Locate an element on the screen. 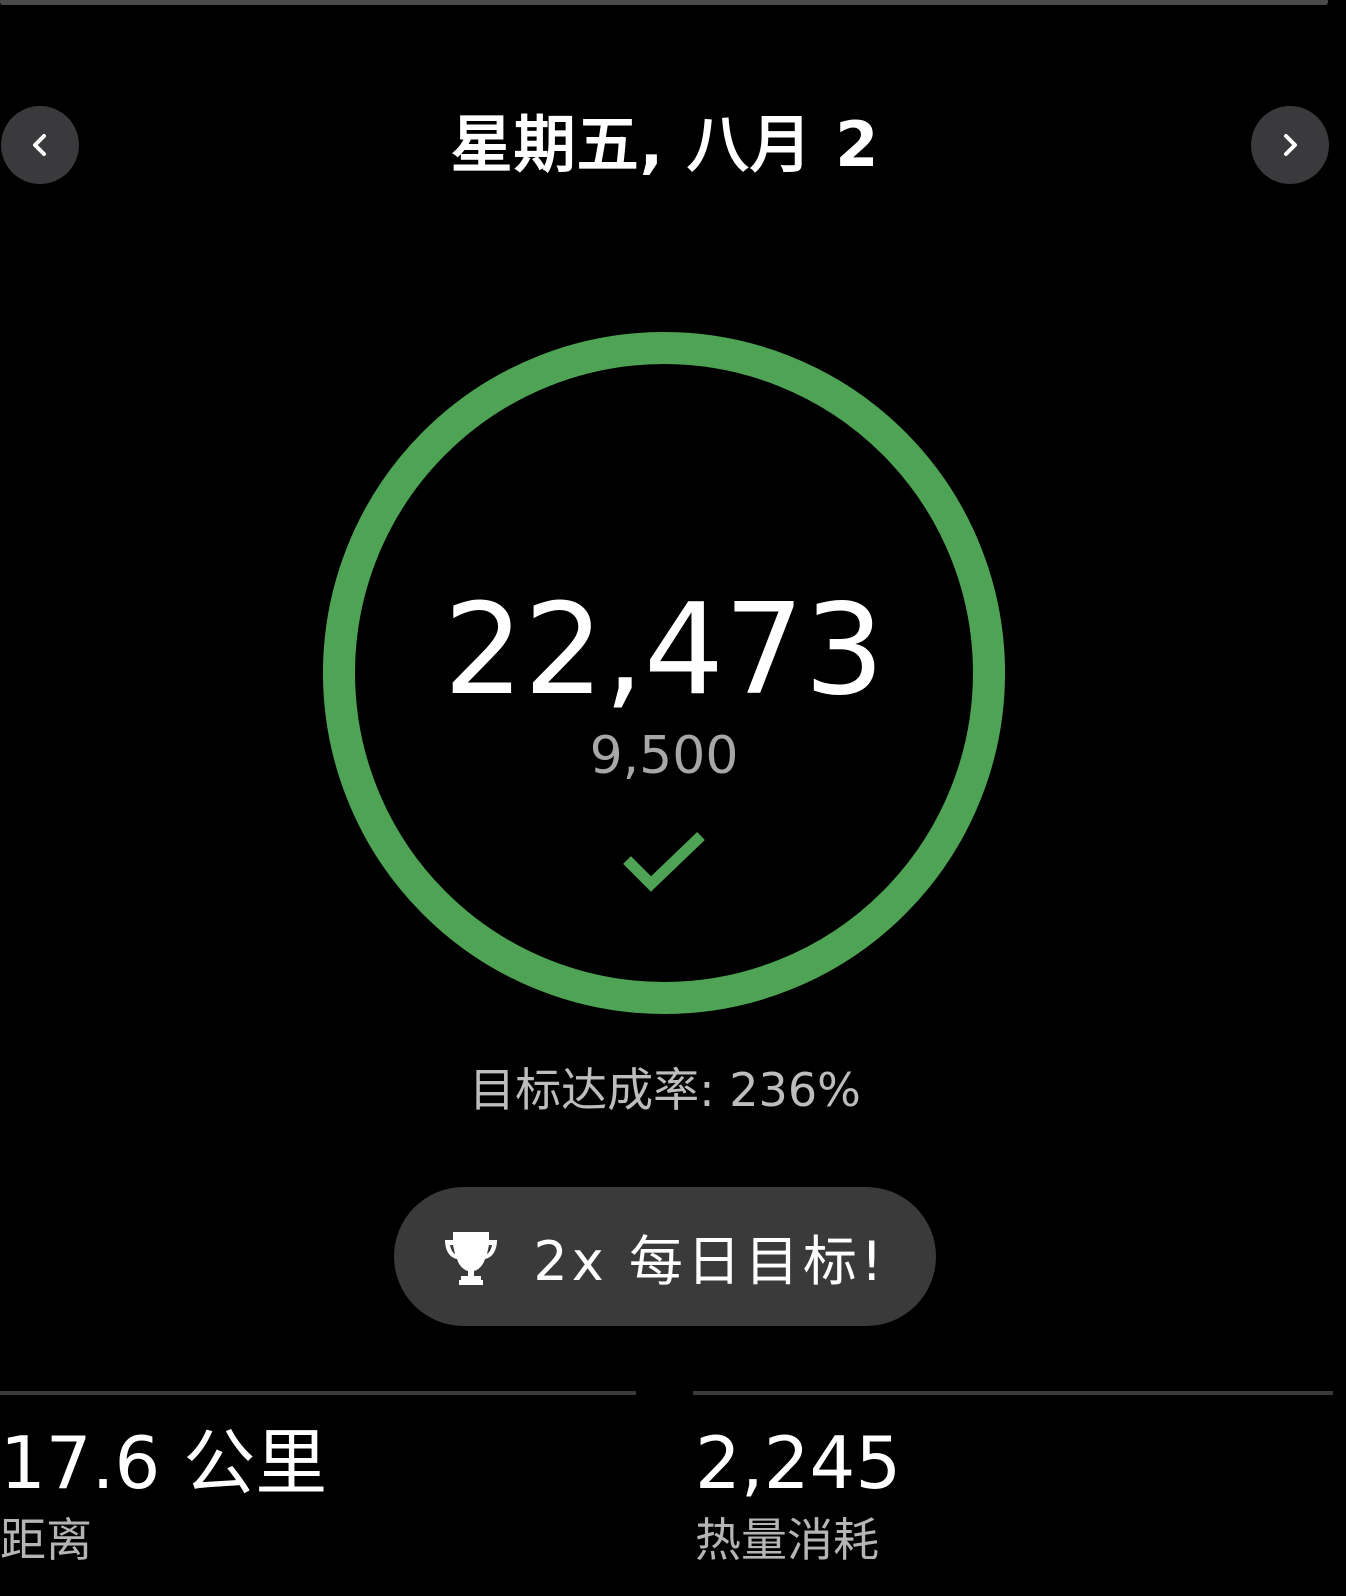  achievement-badge-button: 2x 每日目标! is located at coordinates (665, 1256).